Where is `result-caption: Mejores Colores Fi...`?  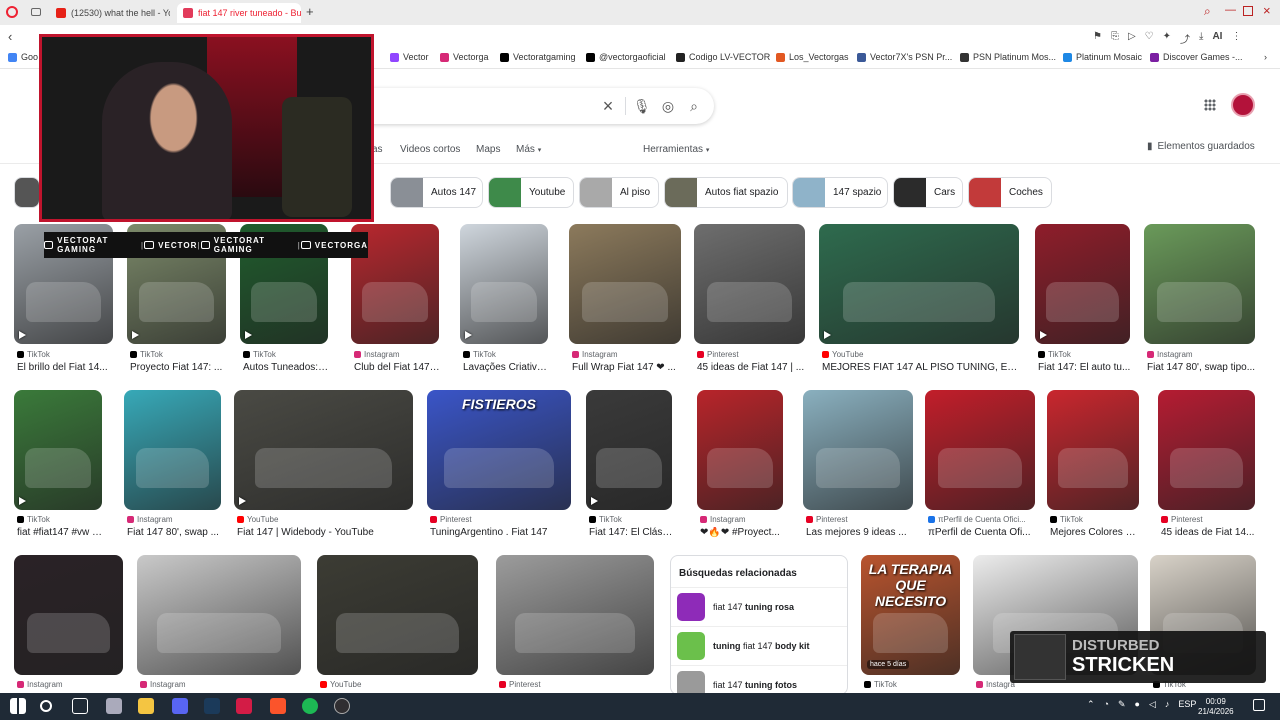
result-caption: Mejores Colores Fi... is located at coordinates (1095, 532).